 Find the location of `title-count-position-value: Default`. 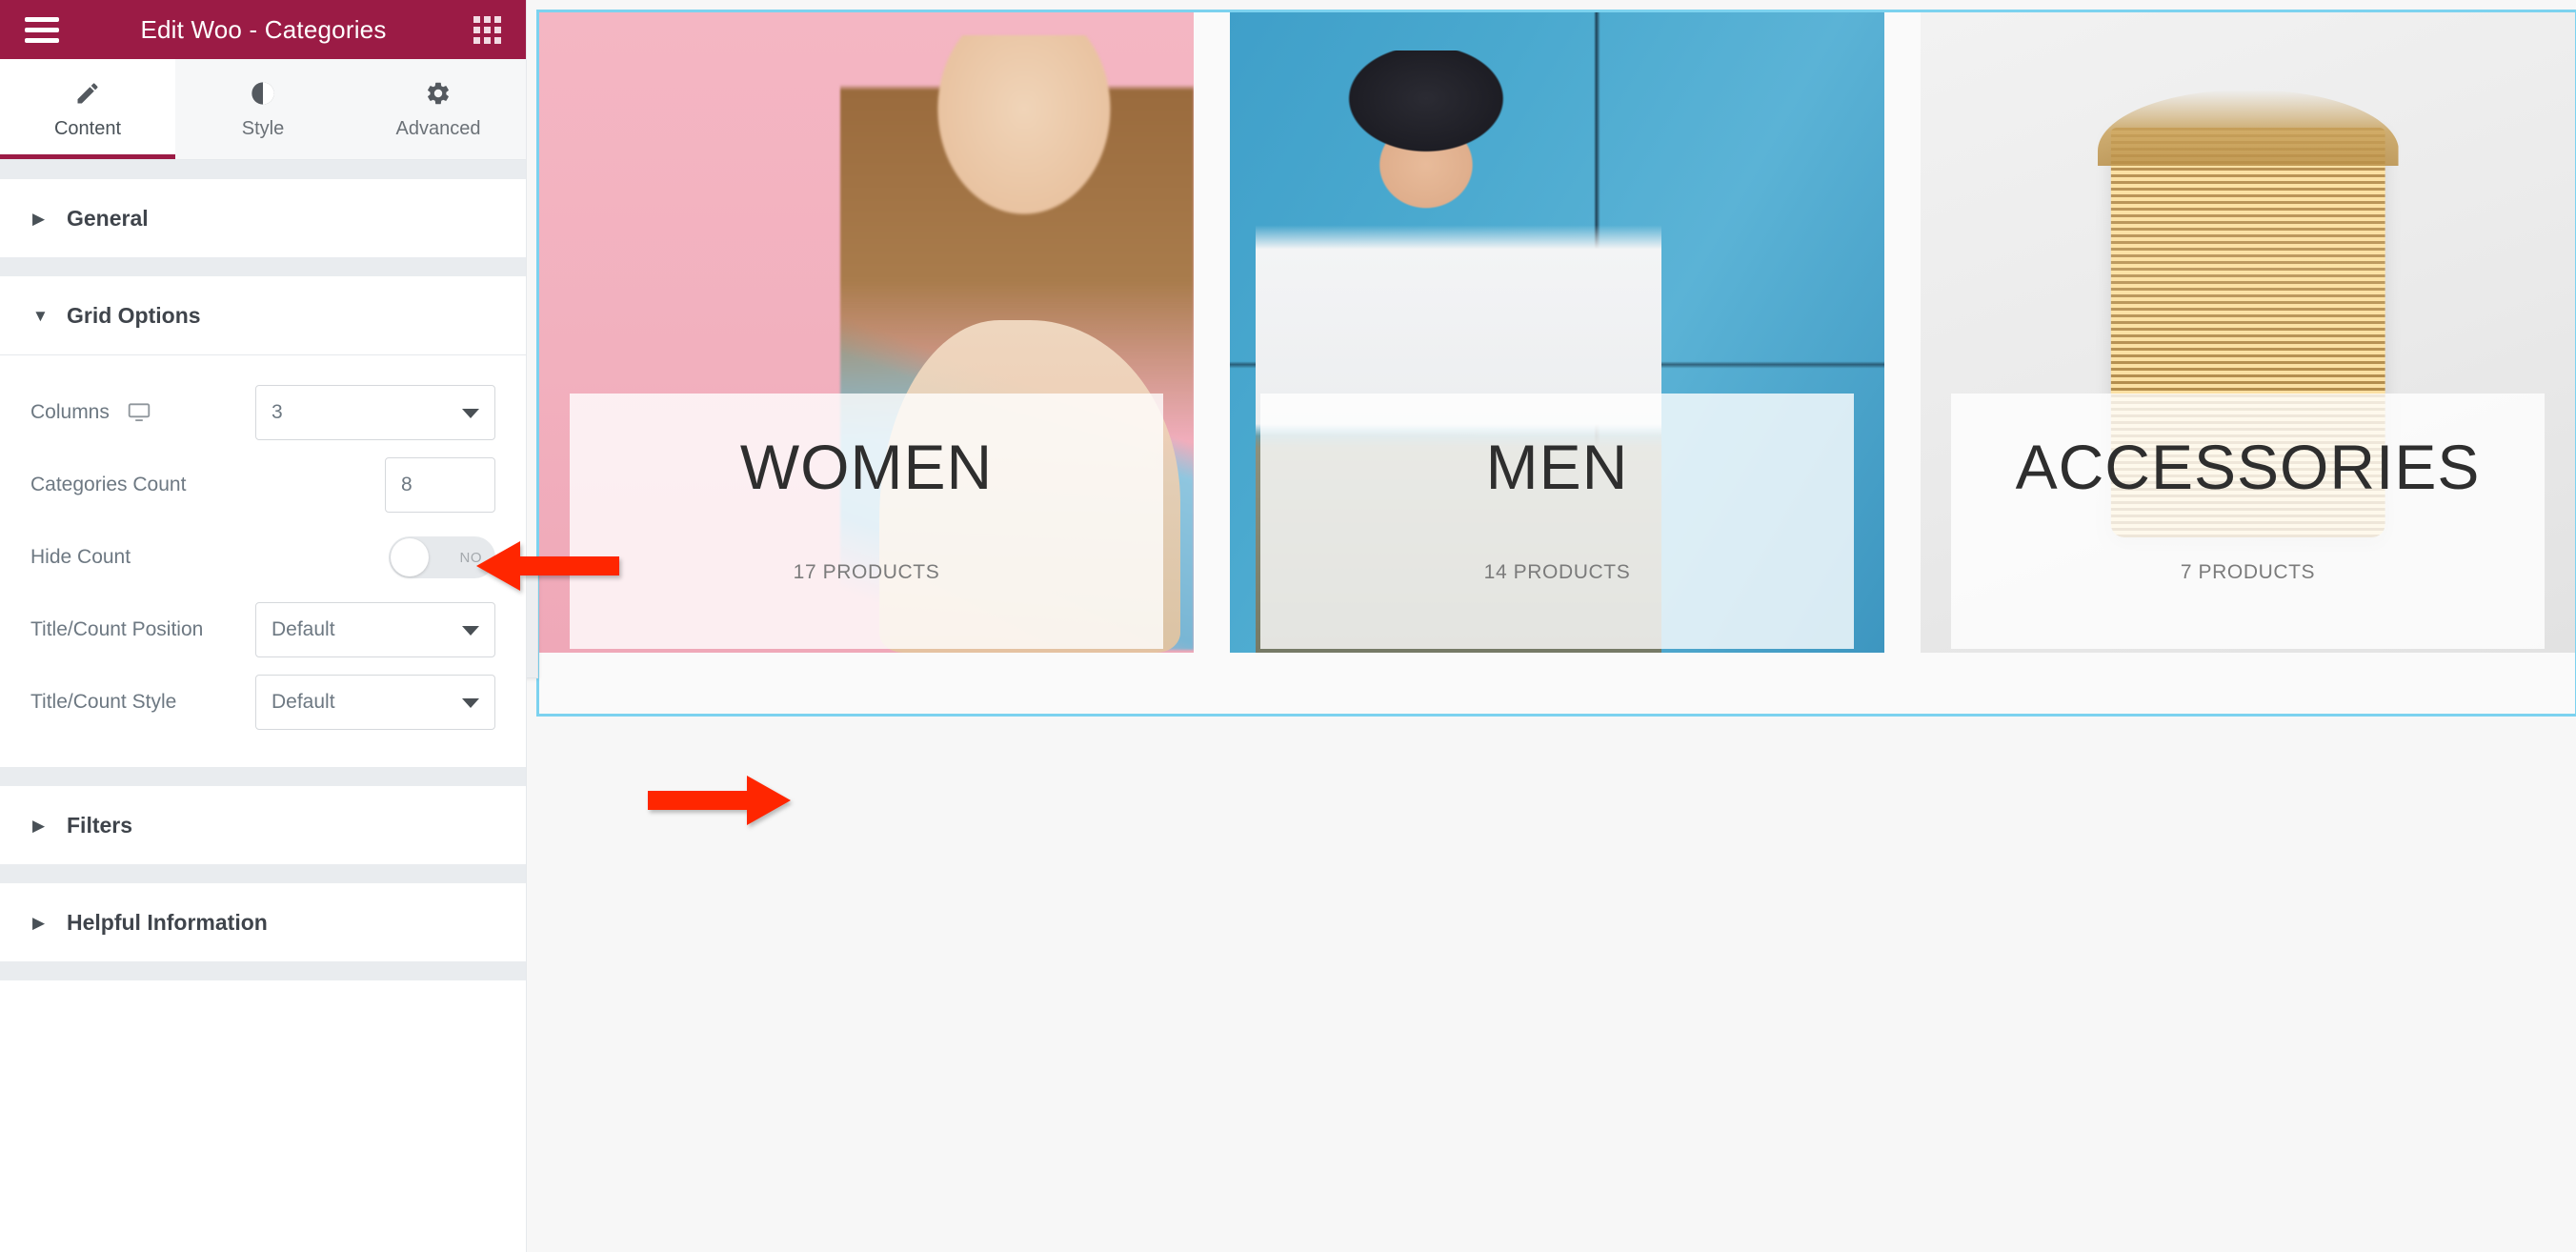

title-count-position-value: Default is located at coordinates (303, 629).